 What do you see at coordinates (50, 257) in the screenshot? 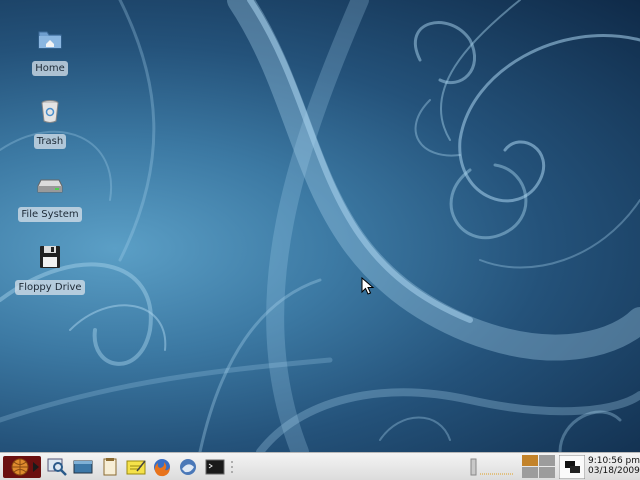
I see `floppy-icon` at bounding box center [50, 257].